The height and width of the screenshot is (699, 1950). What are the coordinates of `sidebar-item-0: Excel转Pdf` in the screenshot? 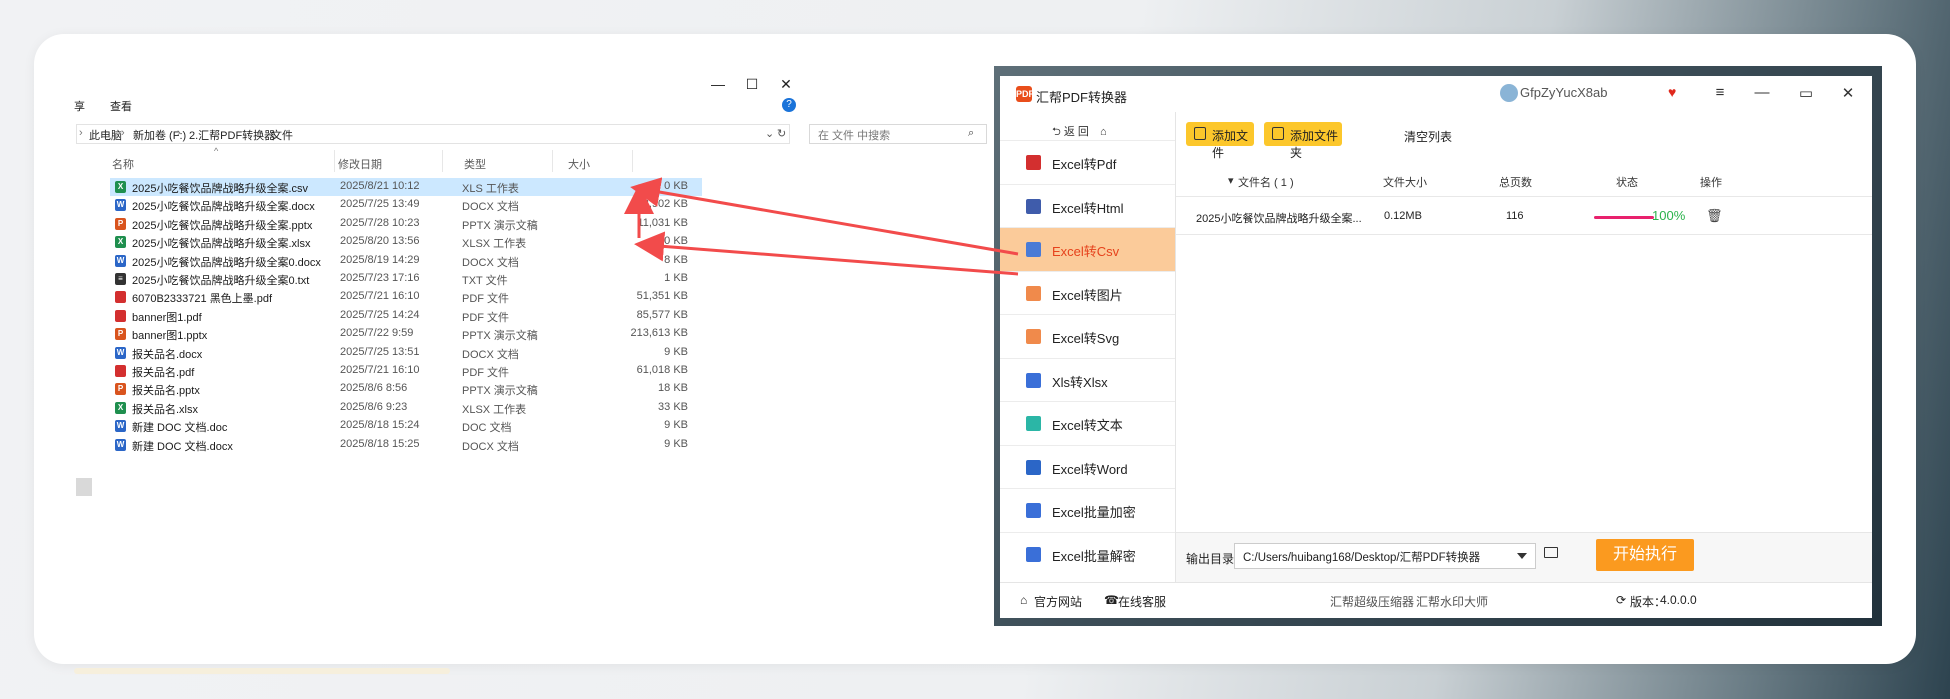 It's located at (1087, 162).